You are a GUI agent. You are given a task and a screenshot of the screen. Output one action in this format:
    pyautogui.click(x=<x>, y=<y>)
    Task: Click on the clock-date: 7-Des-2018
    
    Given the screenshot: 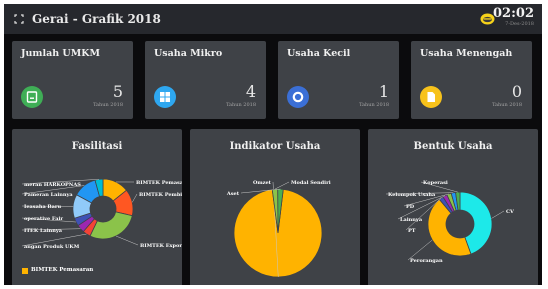 What is the action you would take?
    pyautogui.click(x=519, y=24)
    